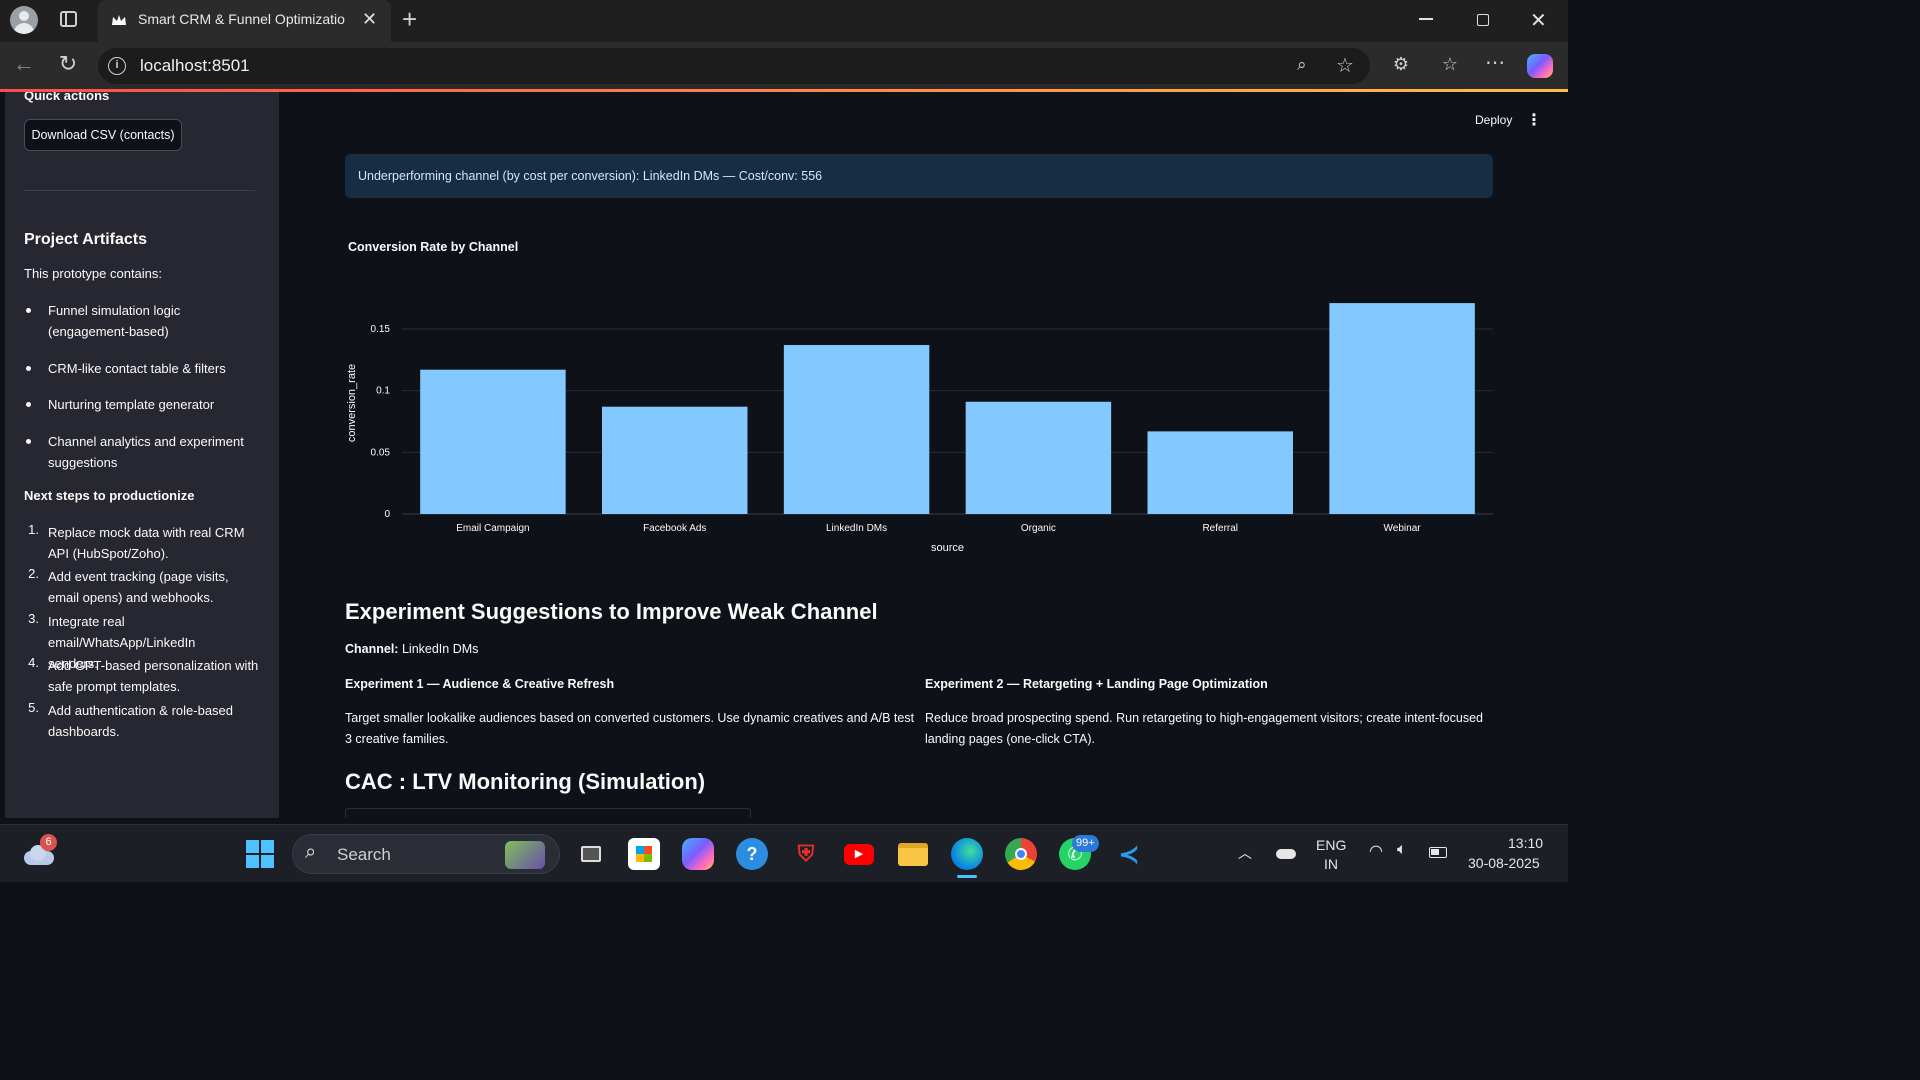 The height and width of the screenshot is (1080, 1920). I want to click on tab-actions-icon, so click(68, 19).